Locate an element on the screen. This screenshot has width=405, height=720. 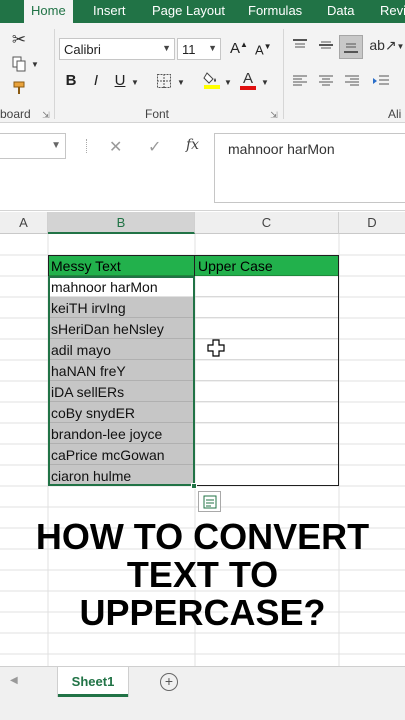
grow-font-button: A▲ is located at coordinates (239, 48).